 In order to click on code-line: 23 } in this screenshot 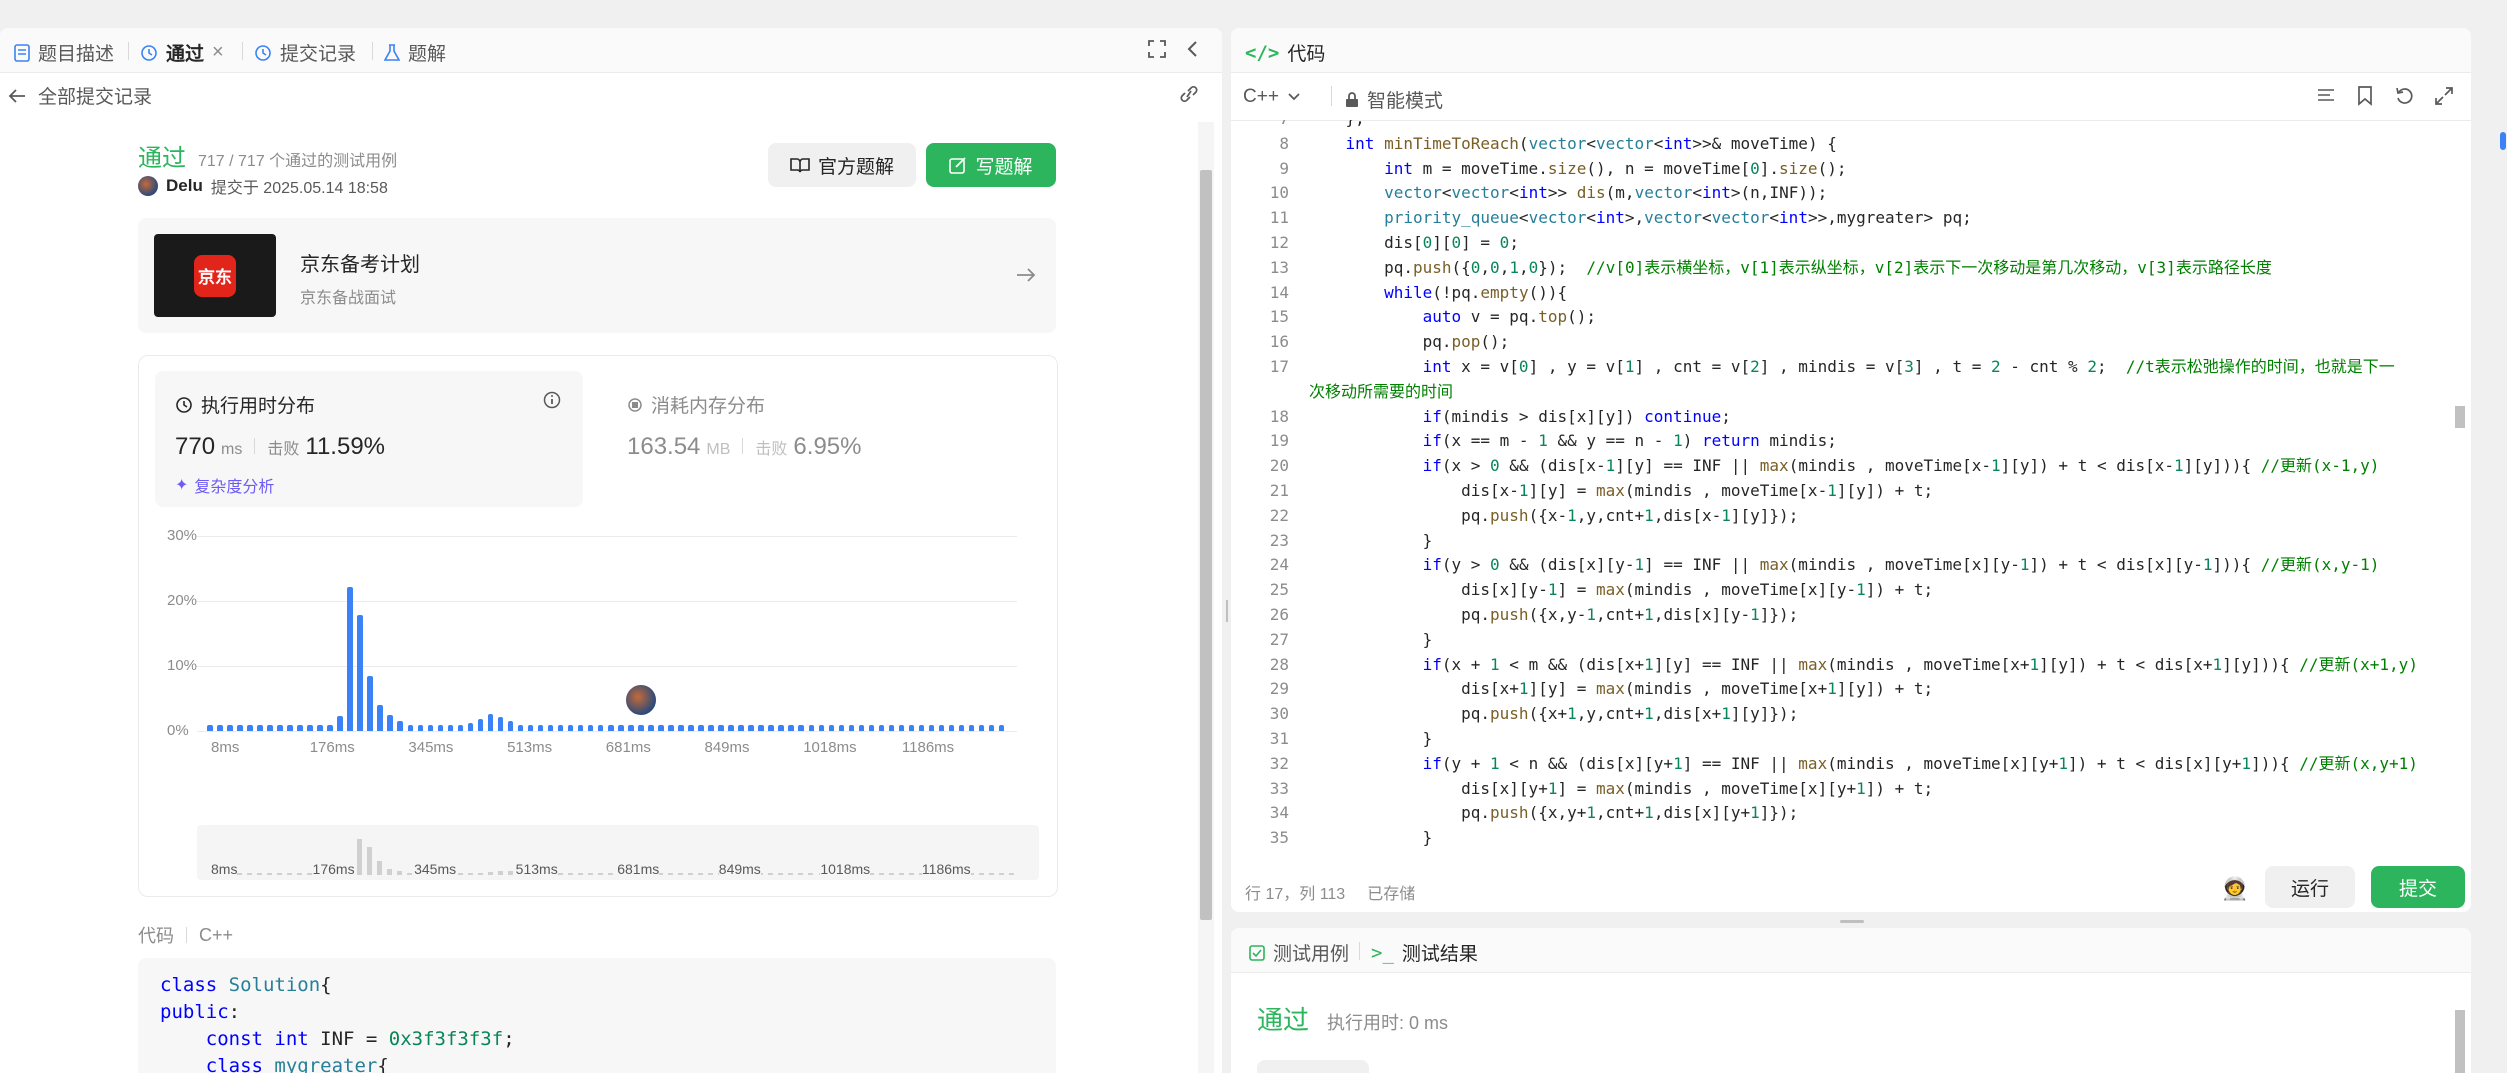, I will do `click(1841, 540)`.